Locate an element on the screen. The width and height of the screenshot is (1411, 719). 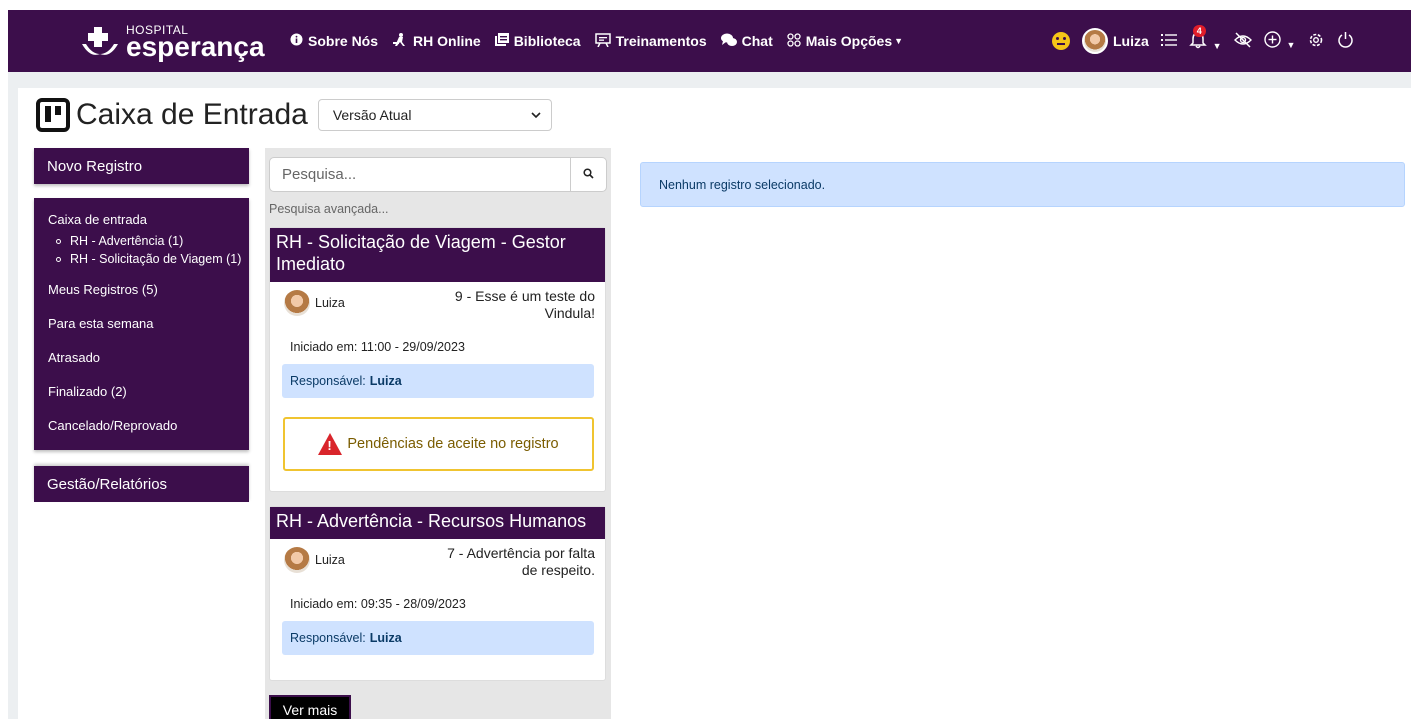
sidebar-item-label: Finalizado (2) is located at coordinates (87, 391).